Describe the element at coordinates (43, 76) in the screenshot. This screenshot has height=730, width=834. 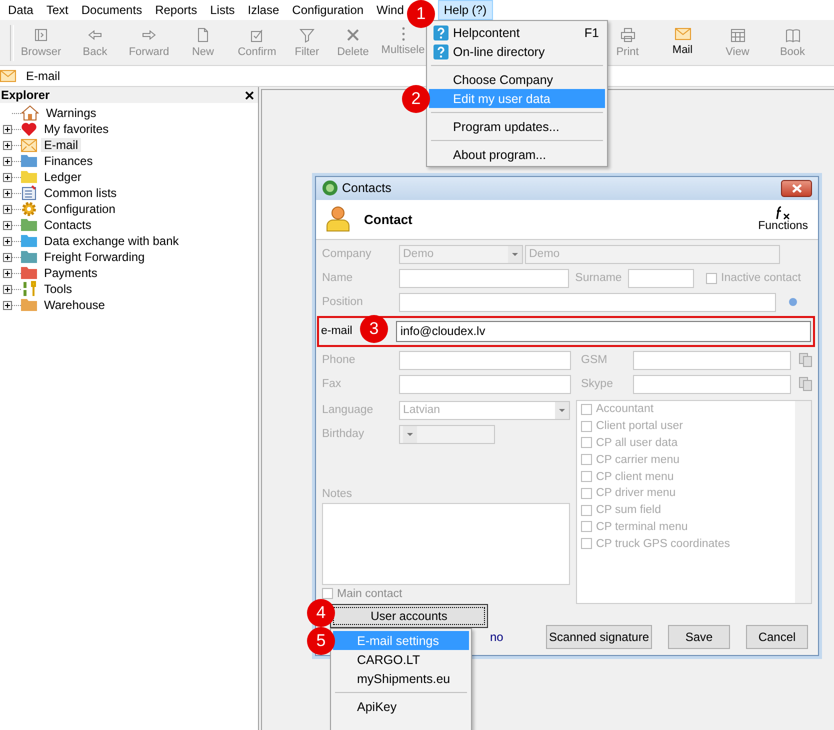
I see `breadcrumb-tab: E-mail` at that location.